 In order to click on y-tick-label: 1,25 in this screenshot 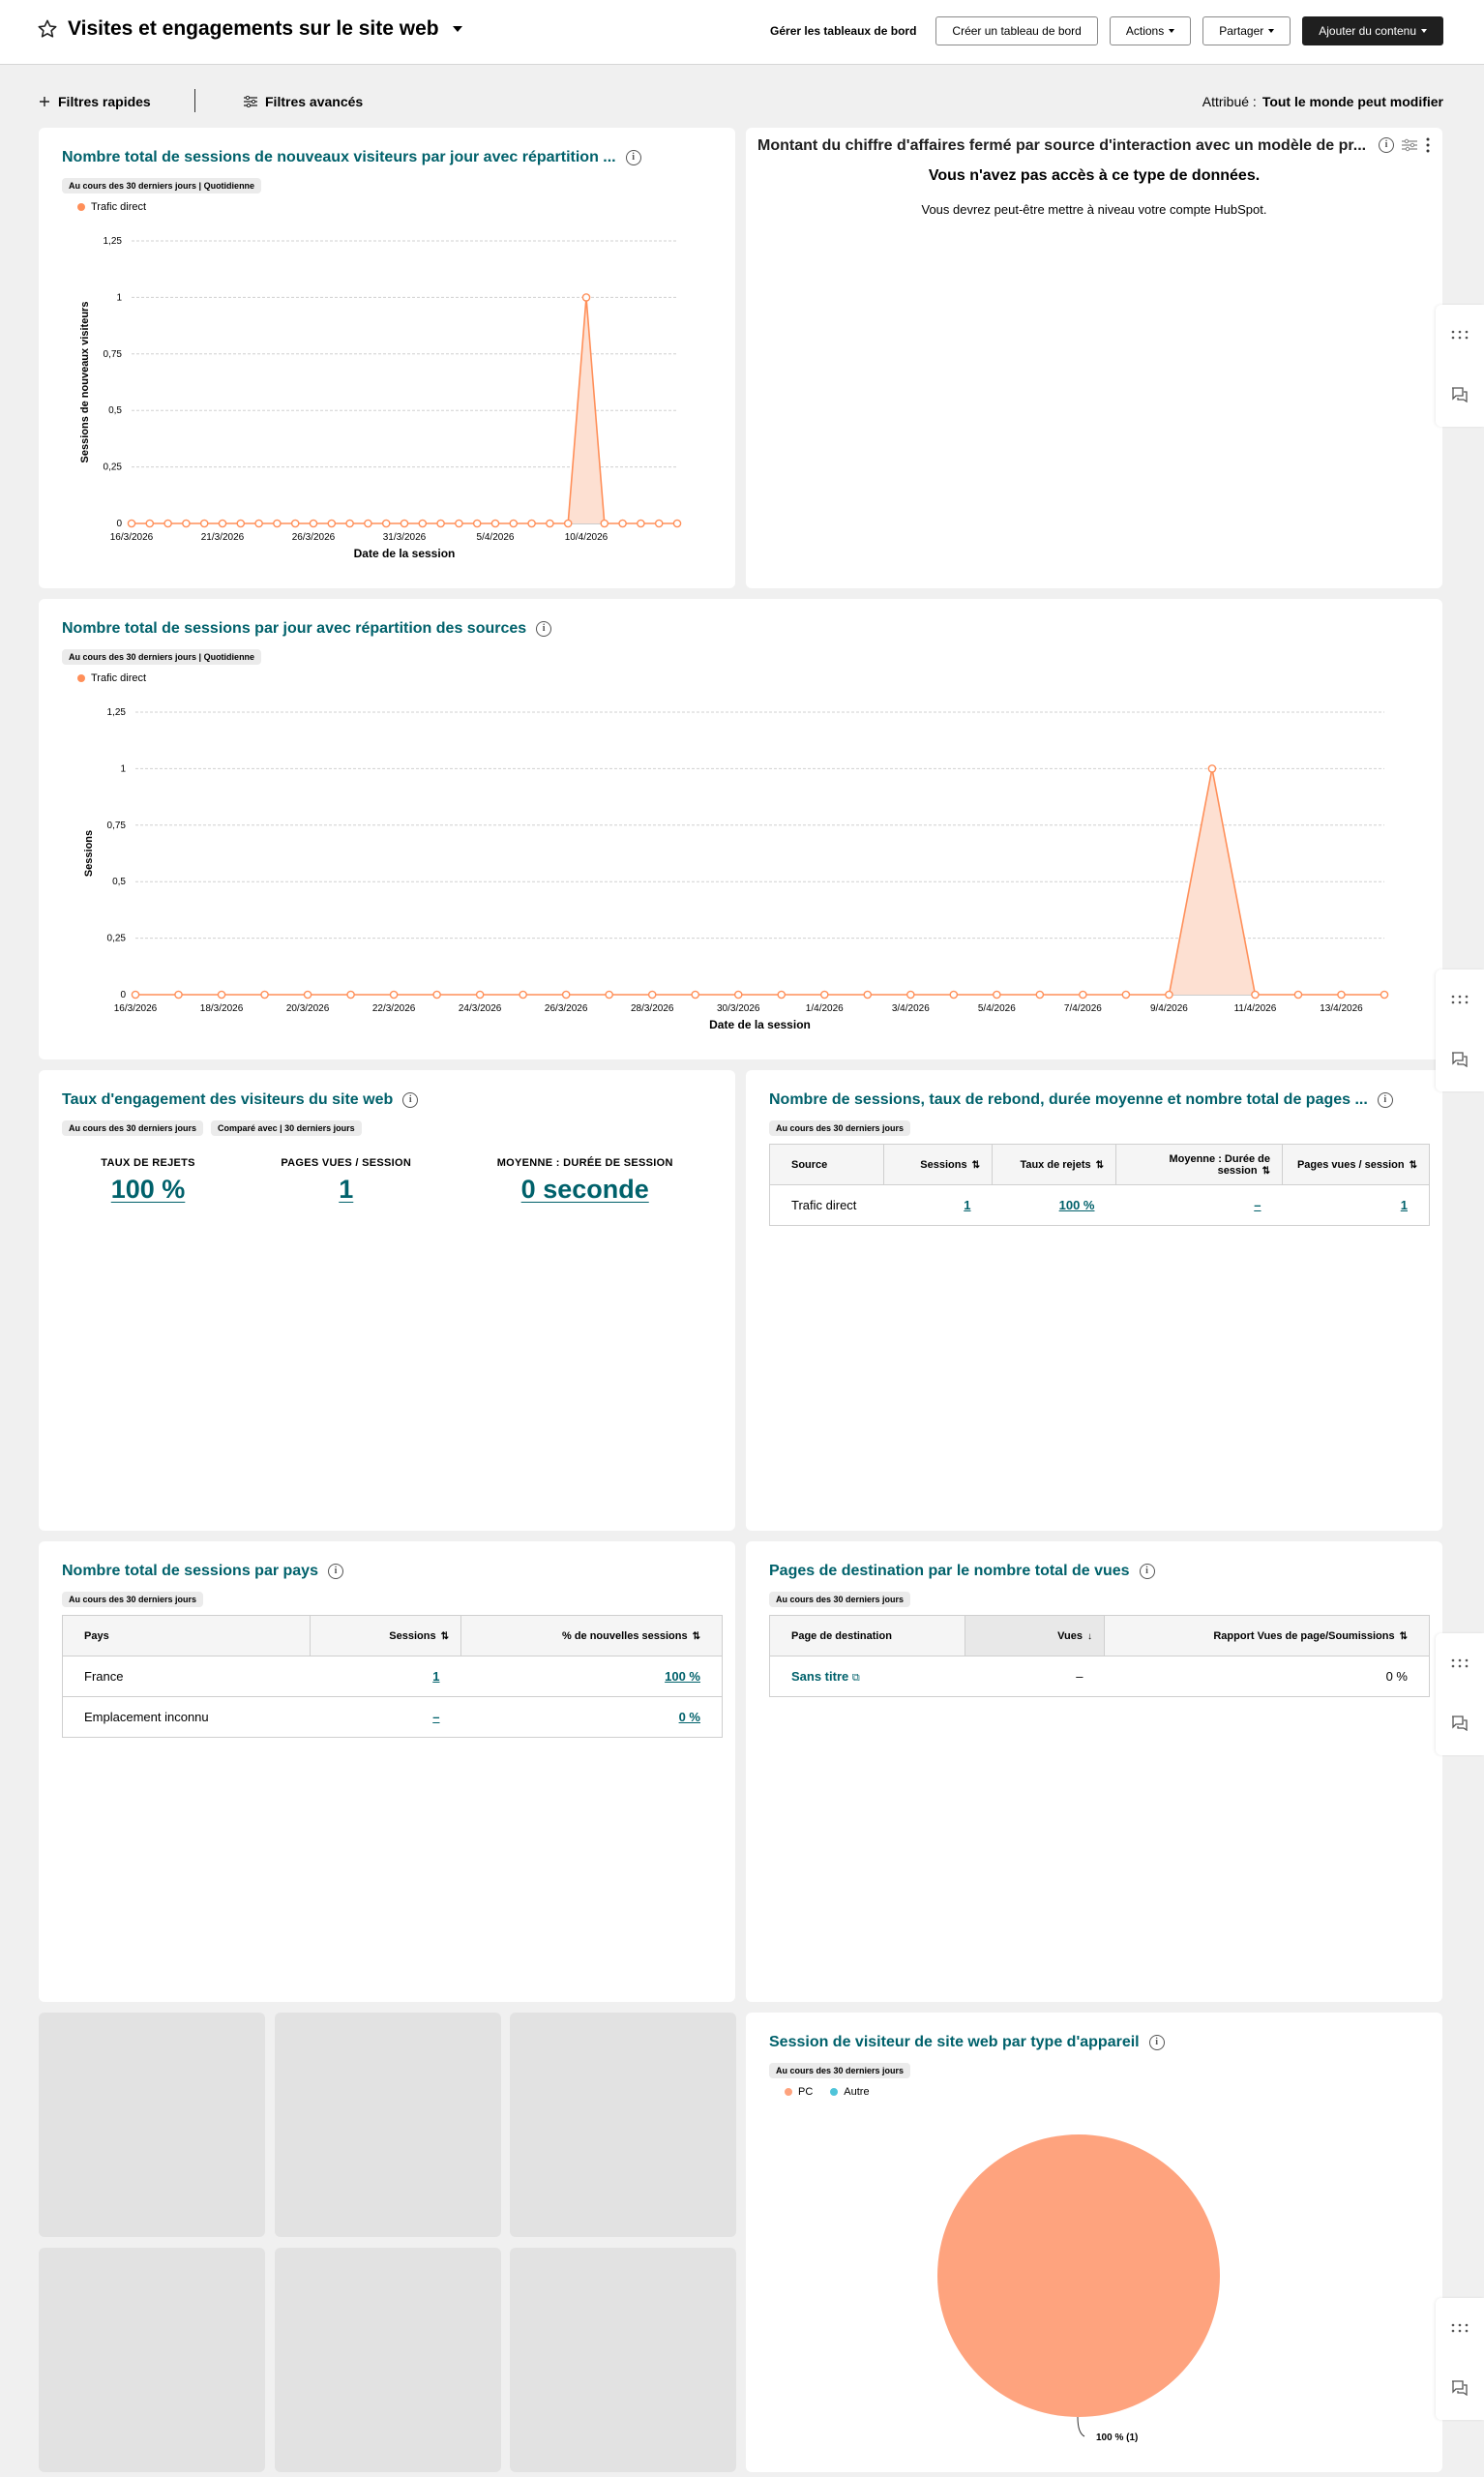, I will do `click(113, 241)`.